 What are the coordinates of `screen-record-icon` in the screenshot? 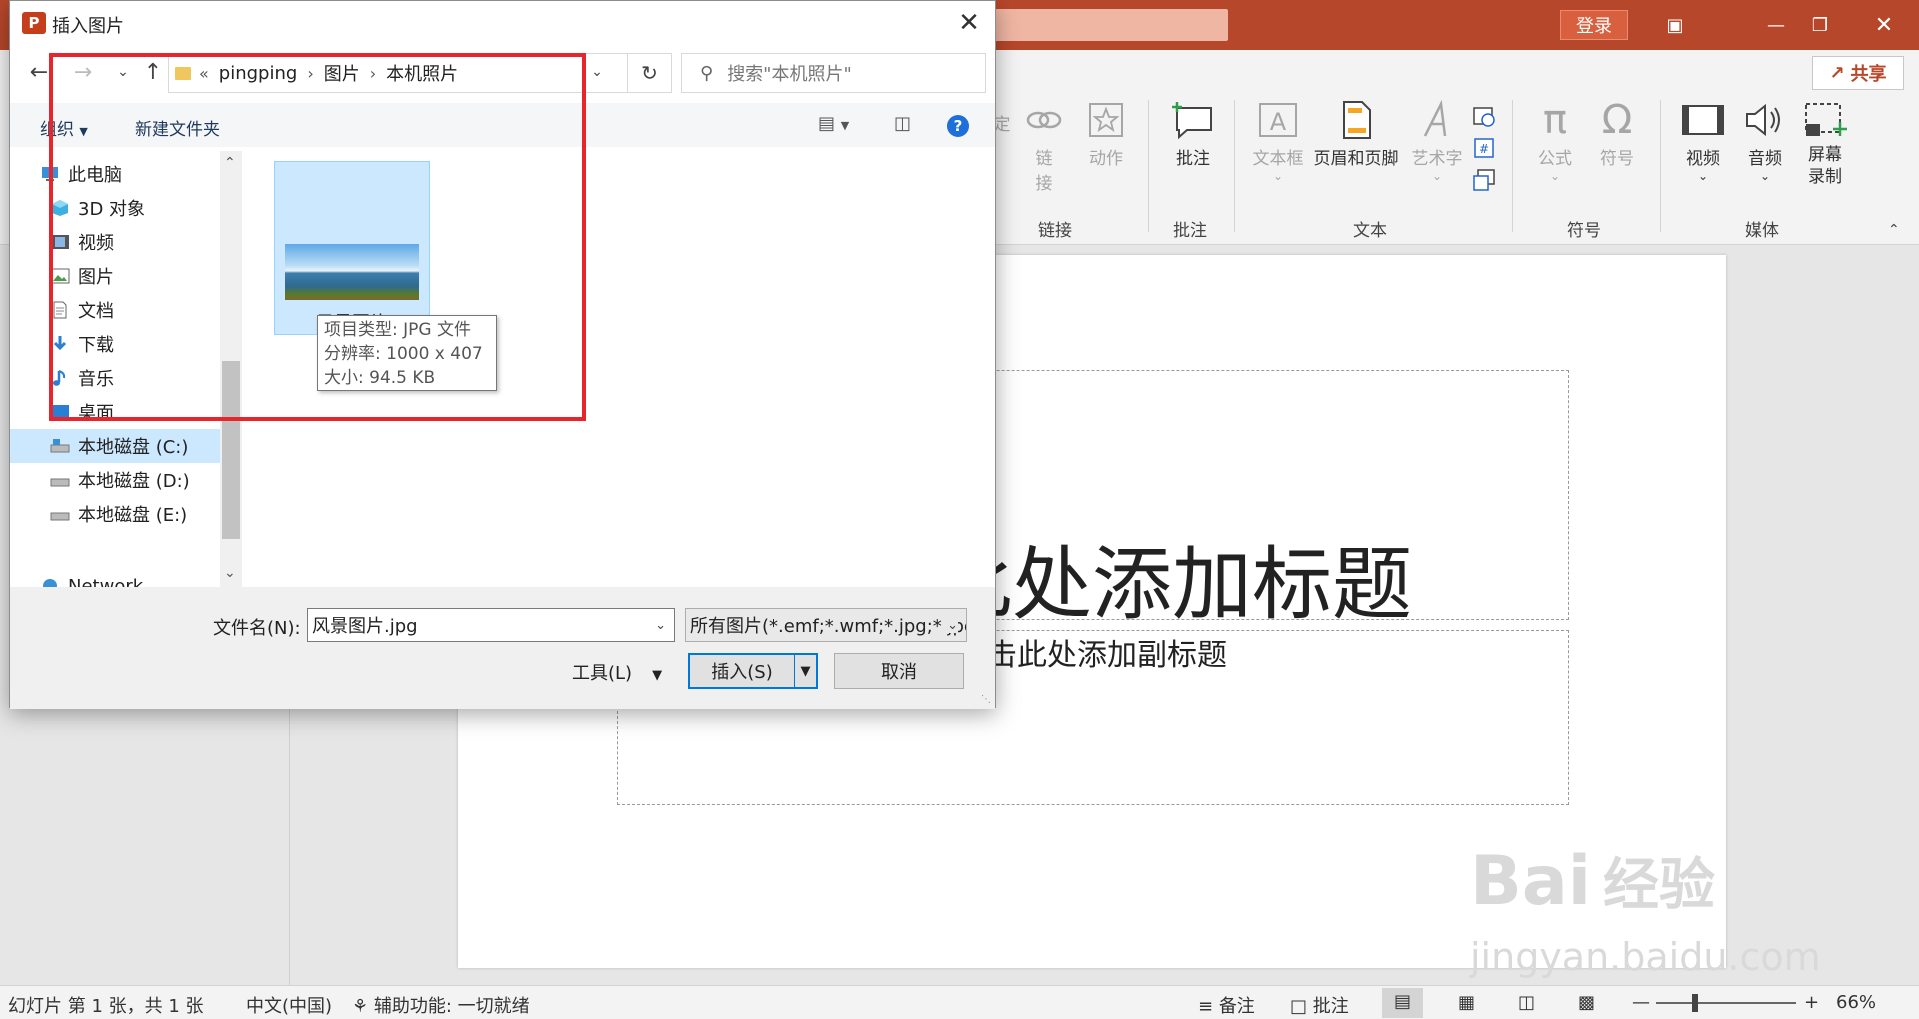 It's located at (1826, 119).